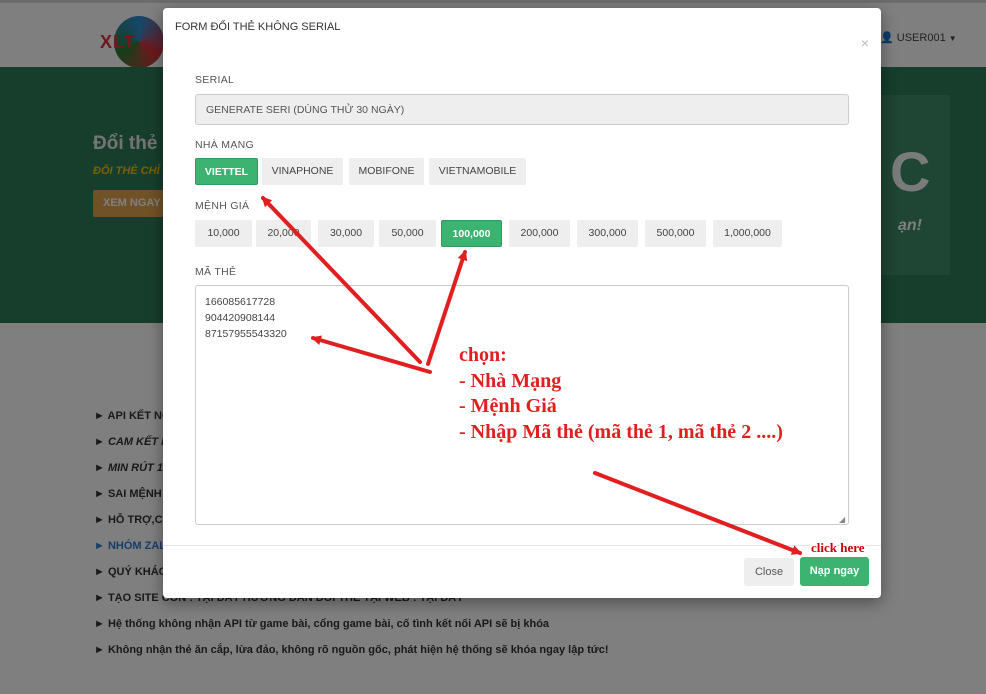 This screenshot has height=694, width=986. I want to click on instruction-line: chọn:, so click(483, 355).